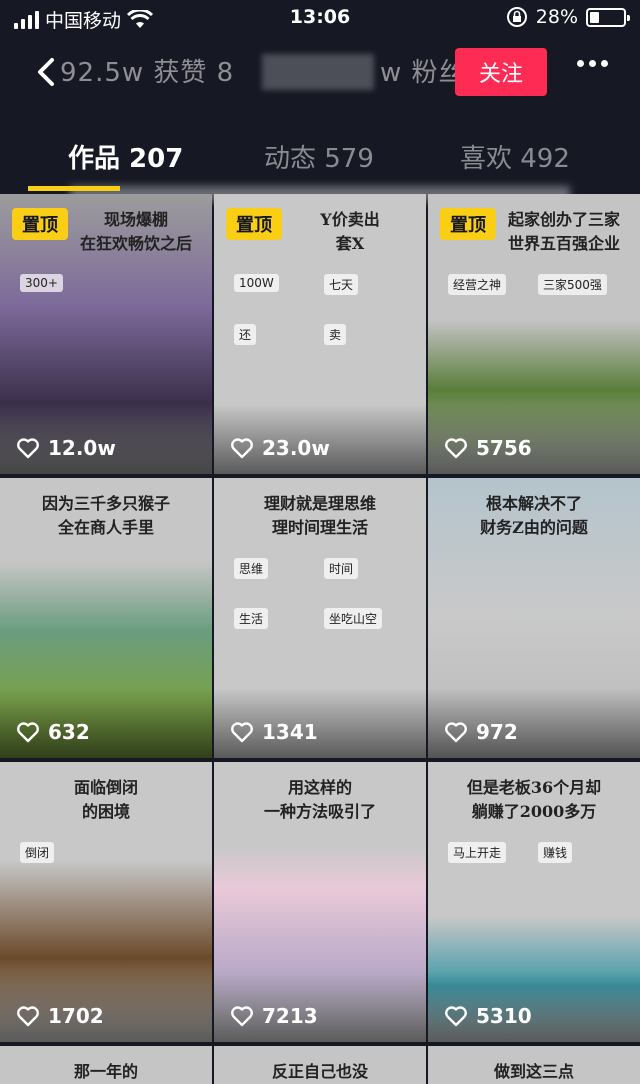 The height and width of the screenshot is (1084, 640). Describe the element at coordinates (504, 1016) in the screenshot. I see `like-count-value: 5310` at that location.